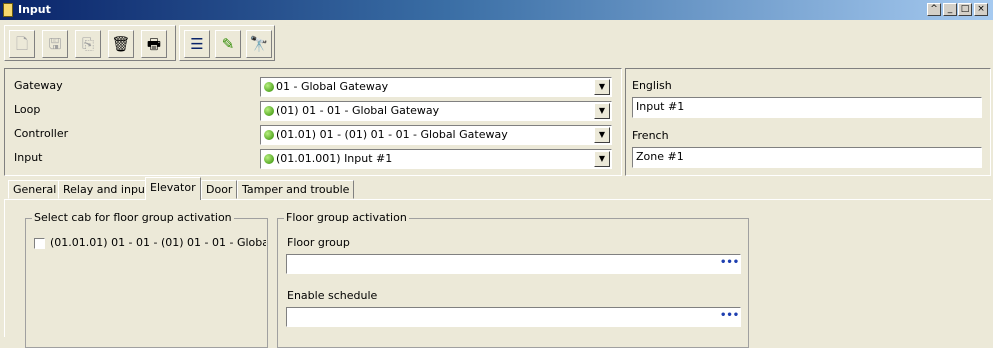 The width and height of the screenshot is (993, 348). I want to click on toolbar: 🗋 🖫 ⎘ 🗑 🖶 ☰ ✎ 🔭, so click(497, 43).